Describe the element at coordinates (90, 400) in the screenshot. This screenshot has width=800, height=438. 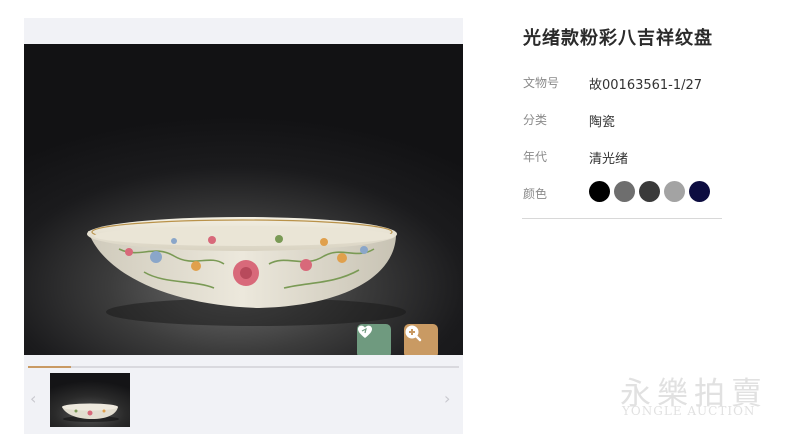
I see `thumbnail-image` at that location.